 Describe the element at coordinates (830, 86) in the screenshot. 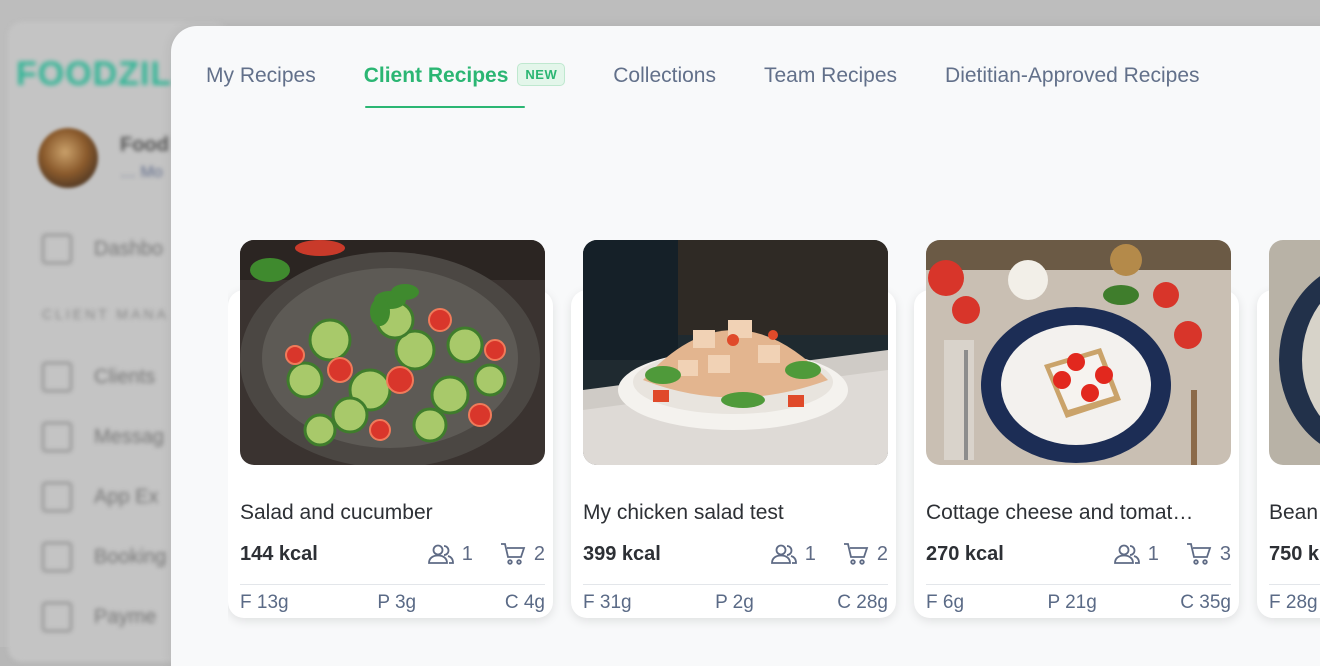

I see `tab-team-recipes: Team Recipes` at that location.